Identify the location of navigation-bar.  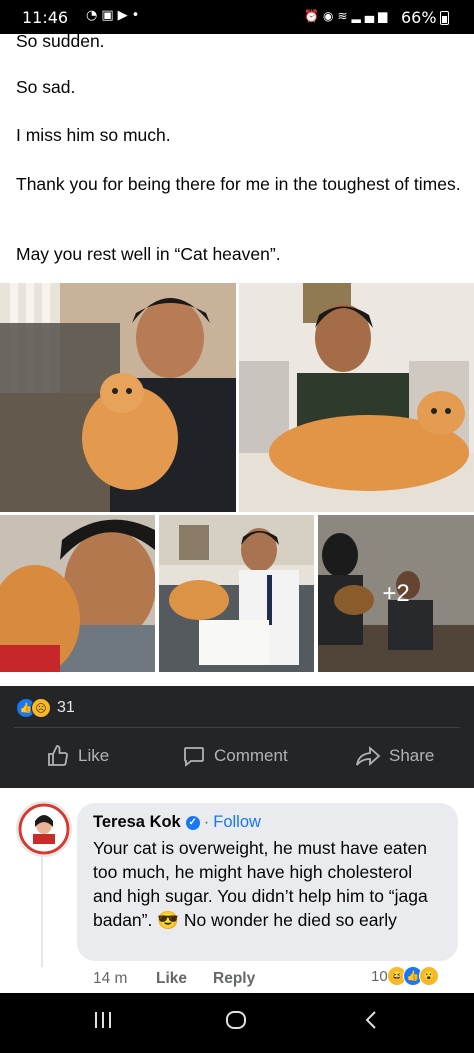
(237, 1023).